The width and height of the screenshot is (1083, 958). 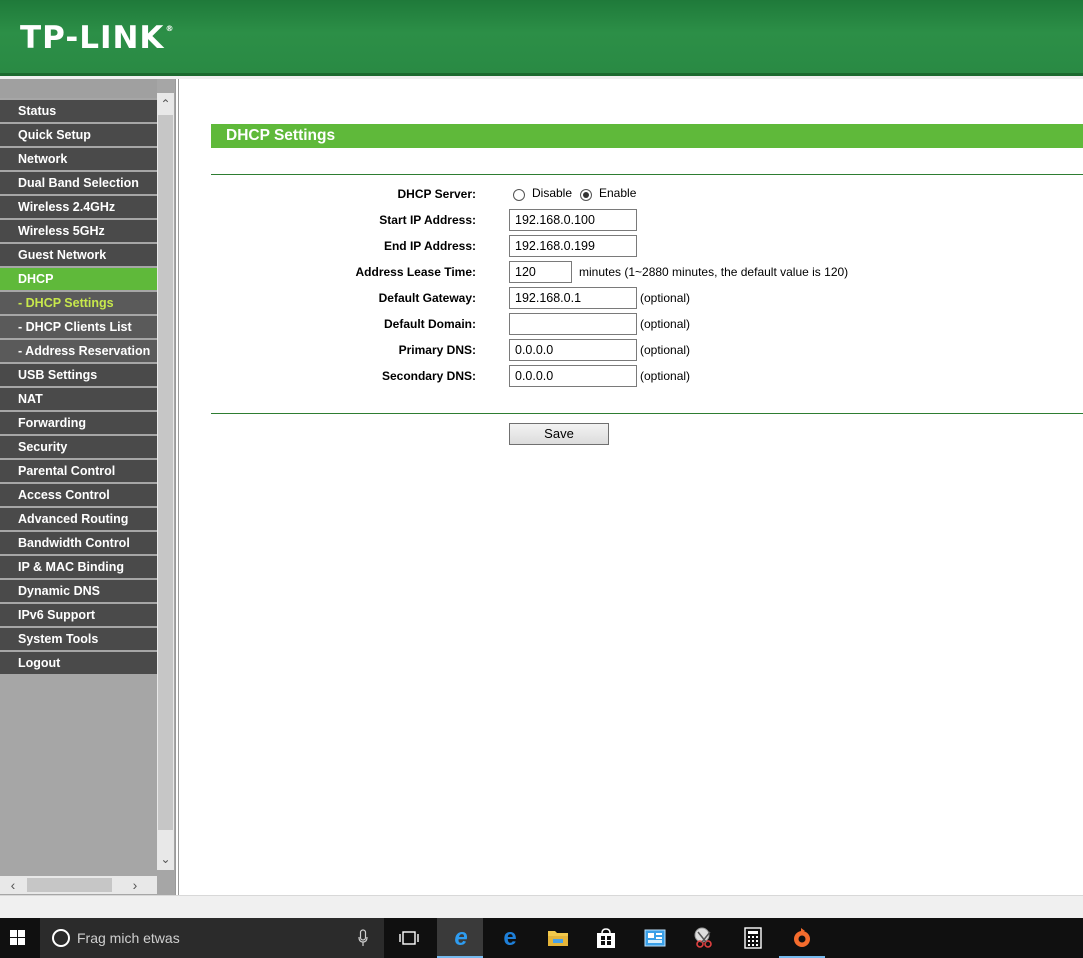 I want to click on file-explorer-taskbar-button, so click(x=558, y=938).